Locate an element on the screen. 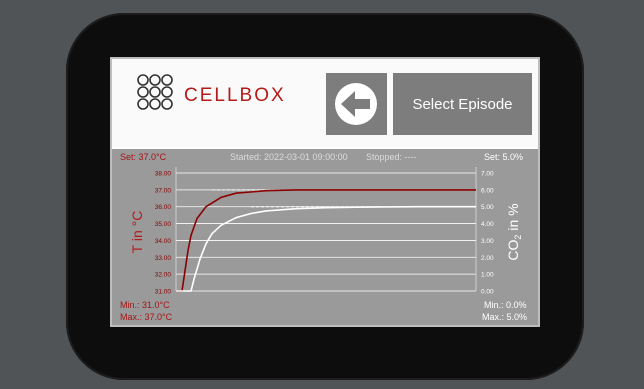  right-tick-label: 4.00 is located at coordinates (487, 224).